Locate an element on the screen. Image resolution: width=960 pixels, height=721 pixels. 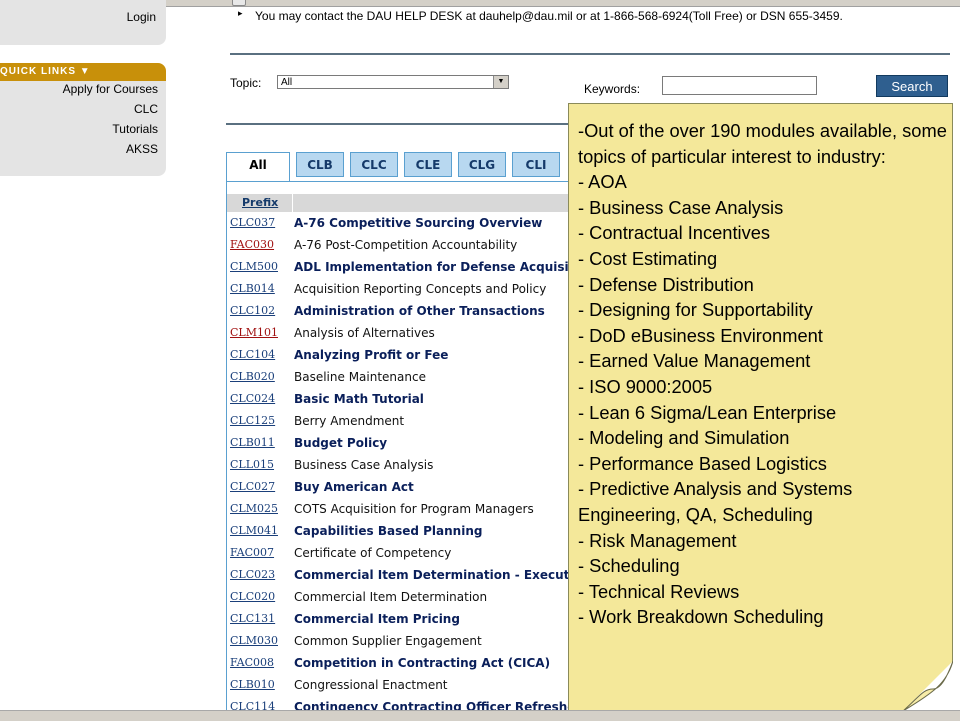
course-title: Analysis of Alternatives is located at coordinates (364, 333).